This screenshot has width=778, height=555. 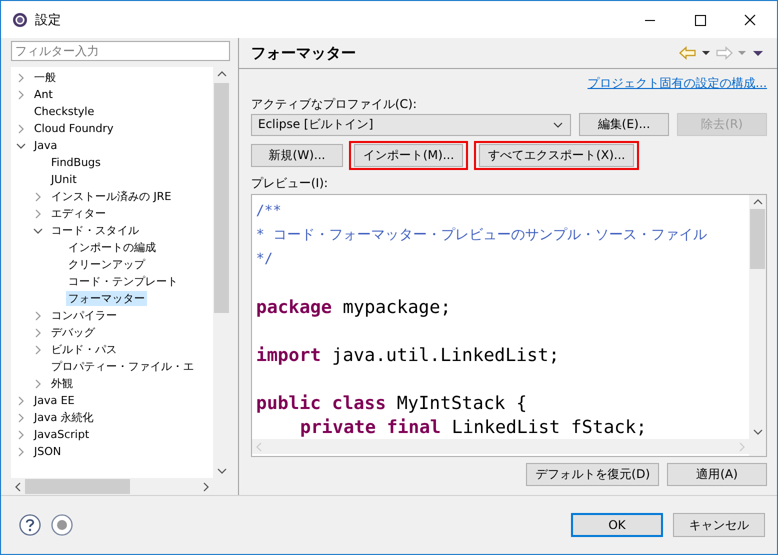 I want to click on tree-item: JavaScript, so click(x=62, y=434).